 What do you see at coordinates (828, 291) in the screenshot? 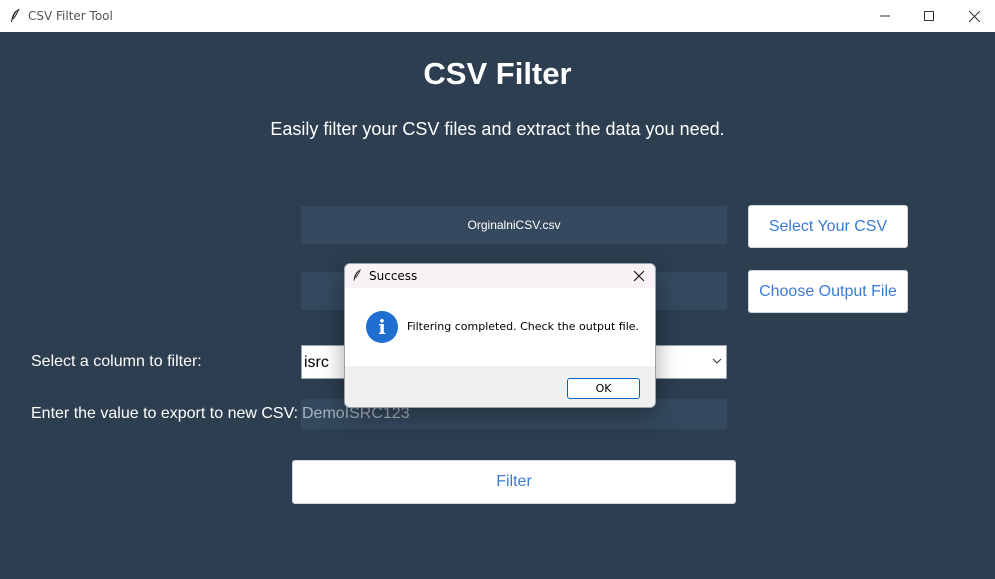
I see `choose-output-button: Choose Output File` at bounding box center [828, 291].